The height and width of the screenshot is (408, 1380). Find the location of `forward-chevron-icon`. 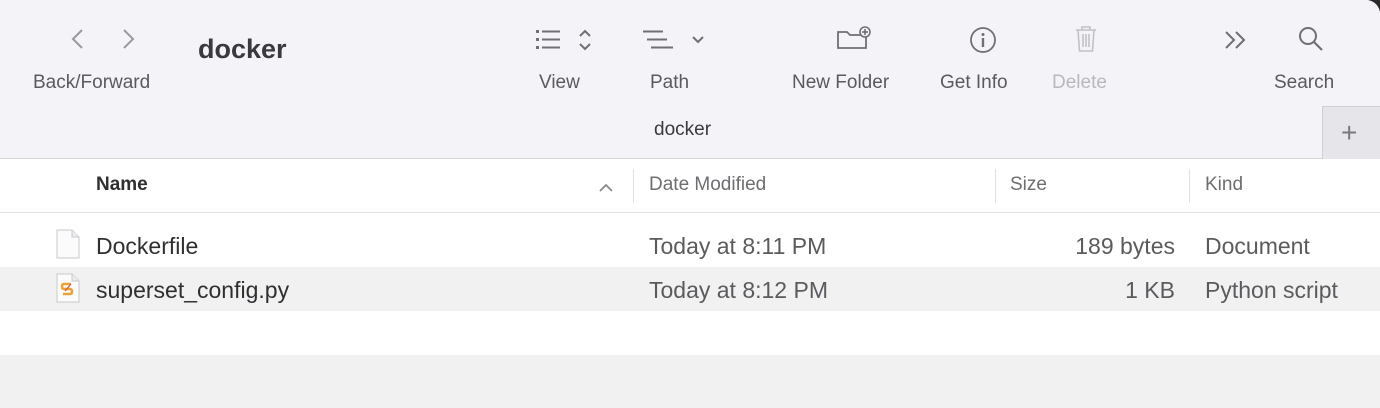

forward-chevron-icon is located at coordinates (128, 41).